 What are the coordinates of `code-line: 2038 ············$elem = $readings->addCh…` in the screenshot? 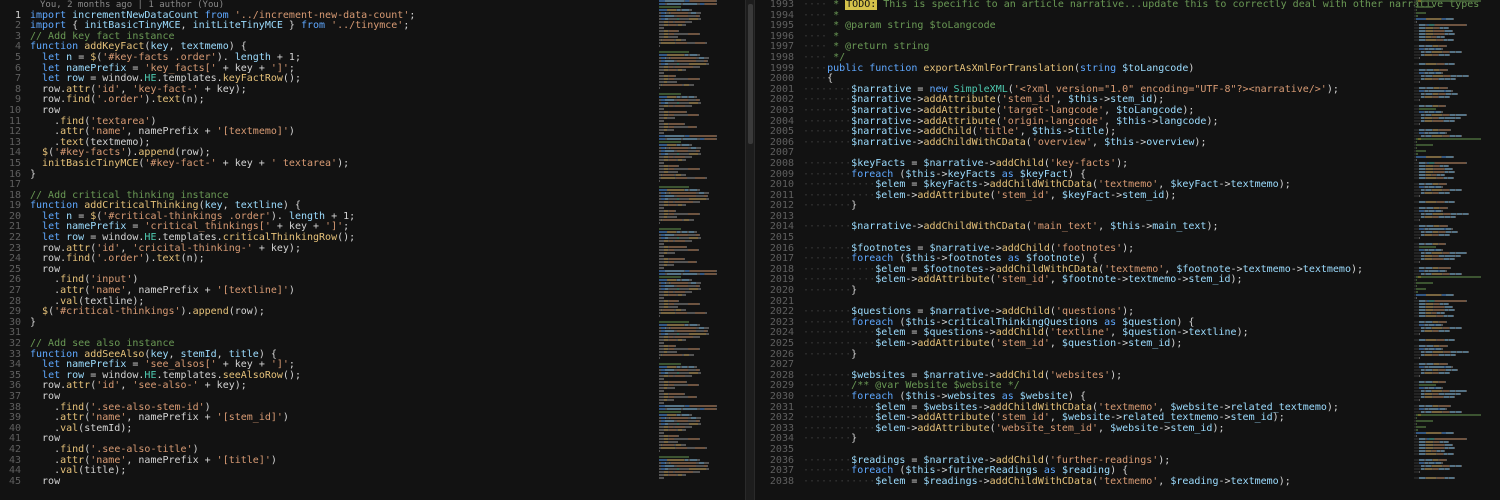 It's located at (1082, 481).